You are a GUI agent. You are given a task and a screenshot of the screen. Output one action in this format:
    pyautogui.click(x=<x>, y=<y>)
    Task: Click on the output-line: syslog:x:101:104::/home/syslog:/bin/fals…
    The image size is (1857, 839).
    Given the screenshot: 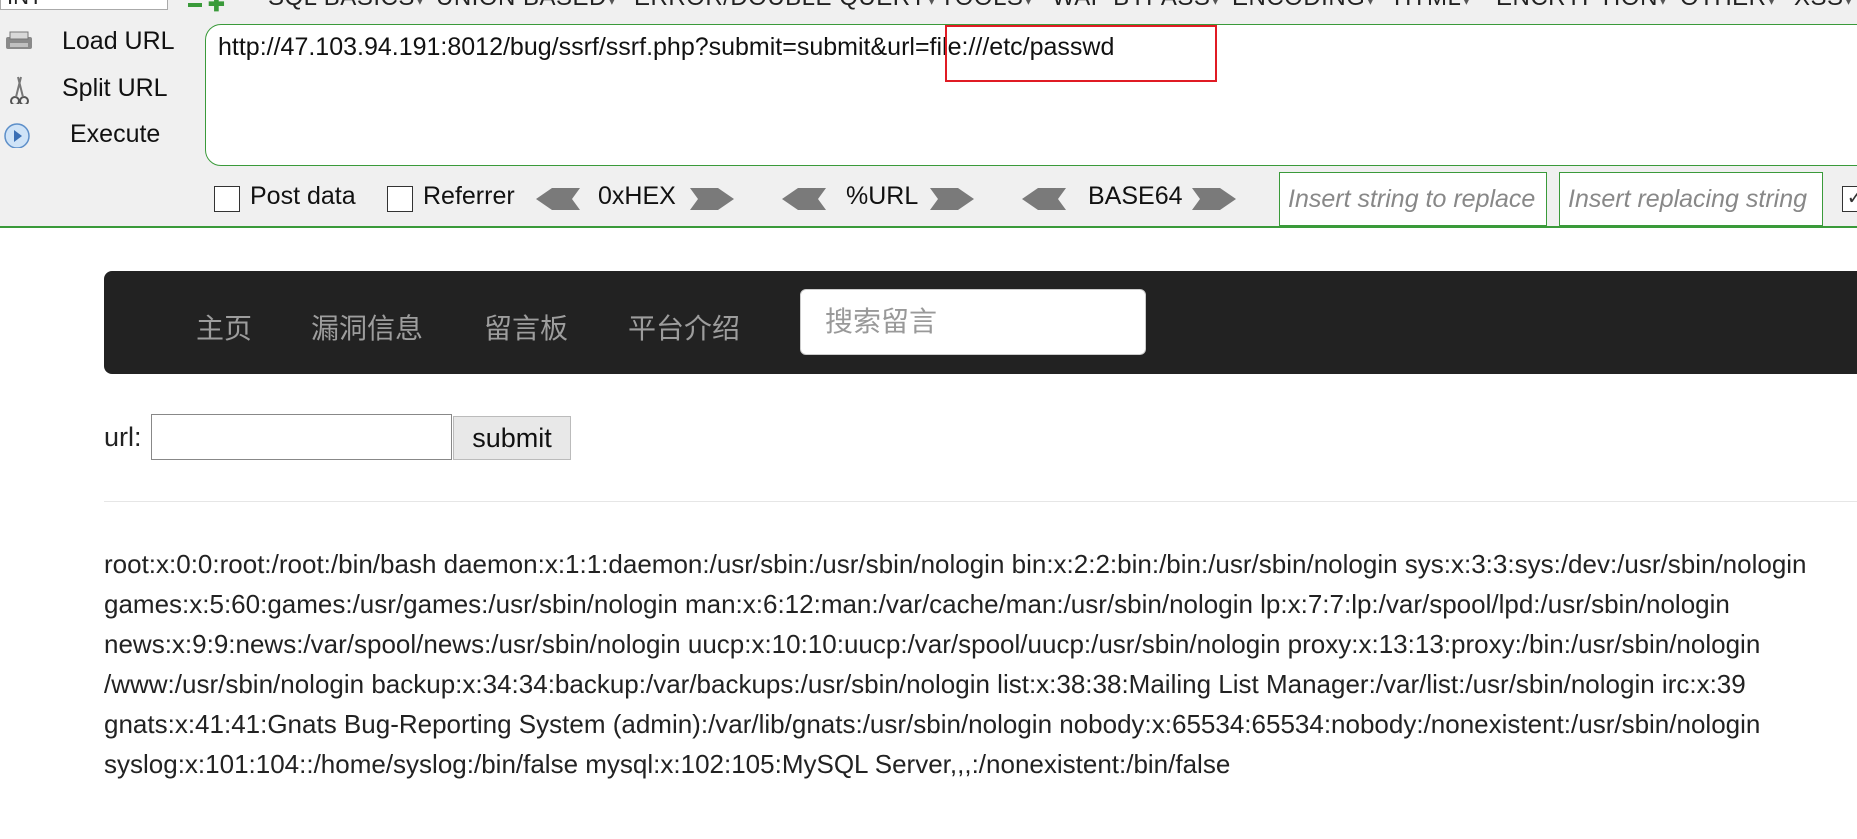 What is the action you would take?
    pyautogui.click(x=667, y=764)
    